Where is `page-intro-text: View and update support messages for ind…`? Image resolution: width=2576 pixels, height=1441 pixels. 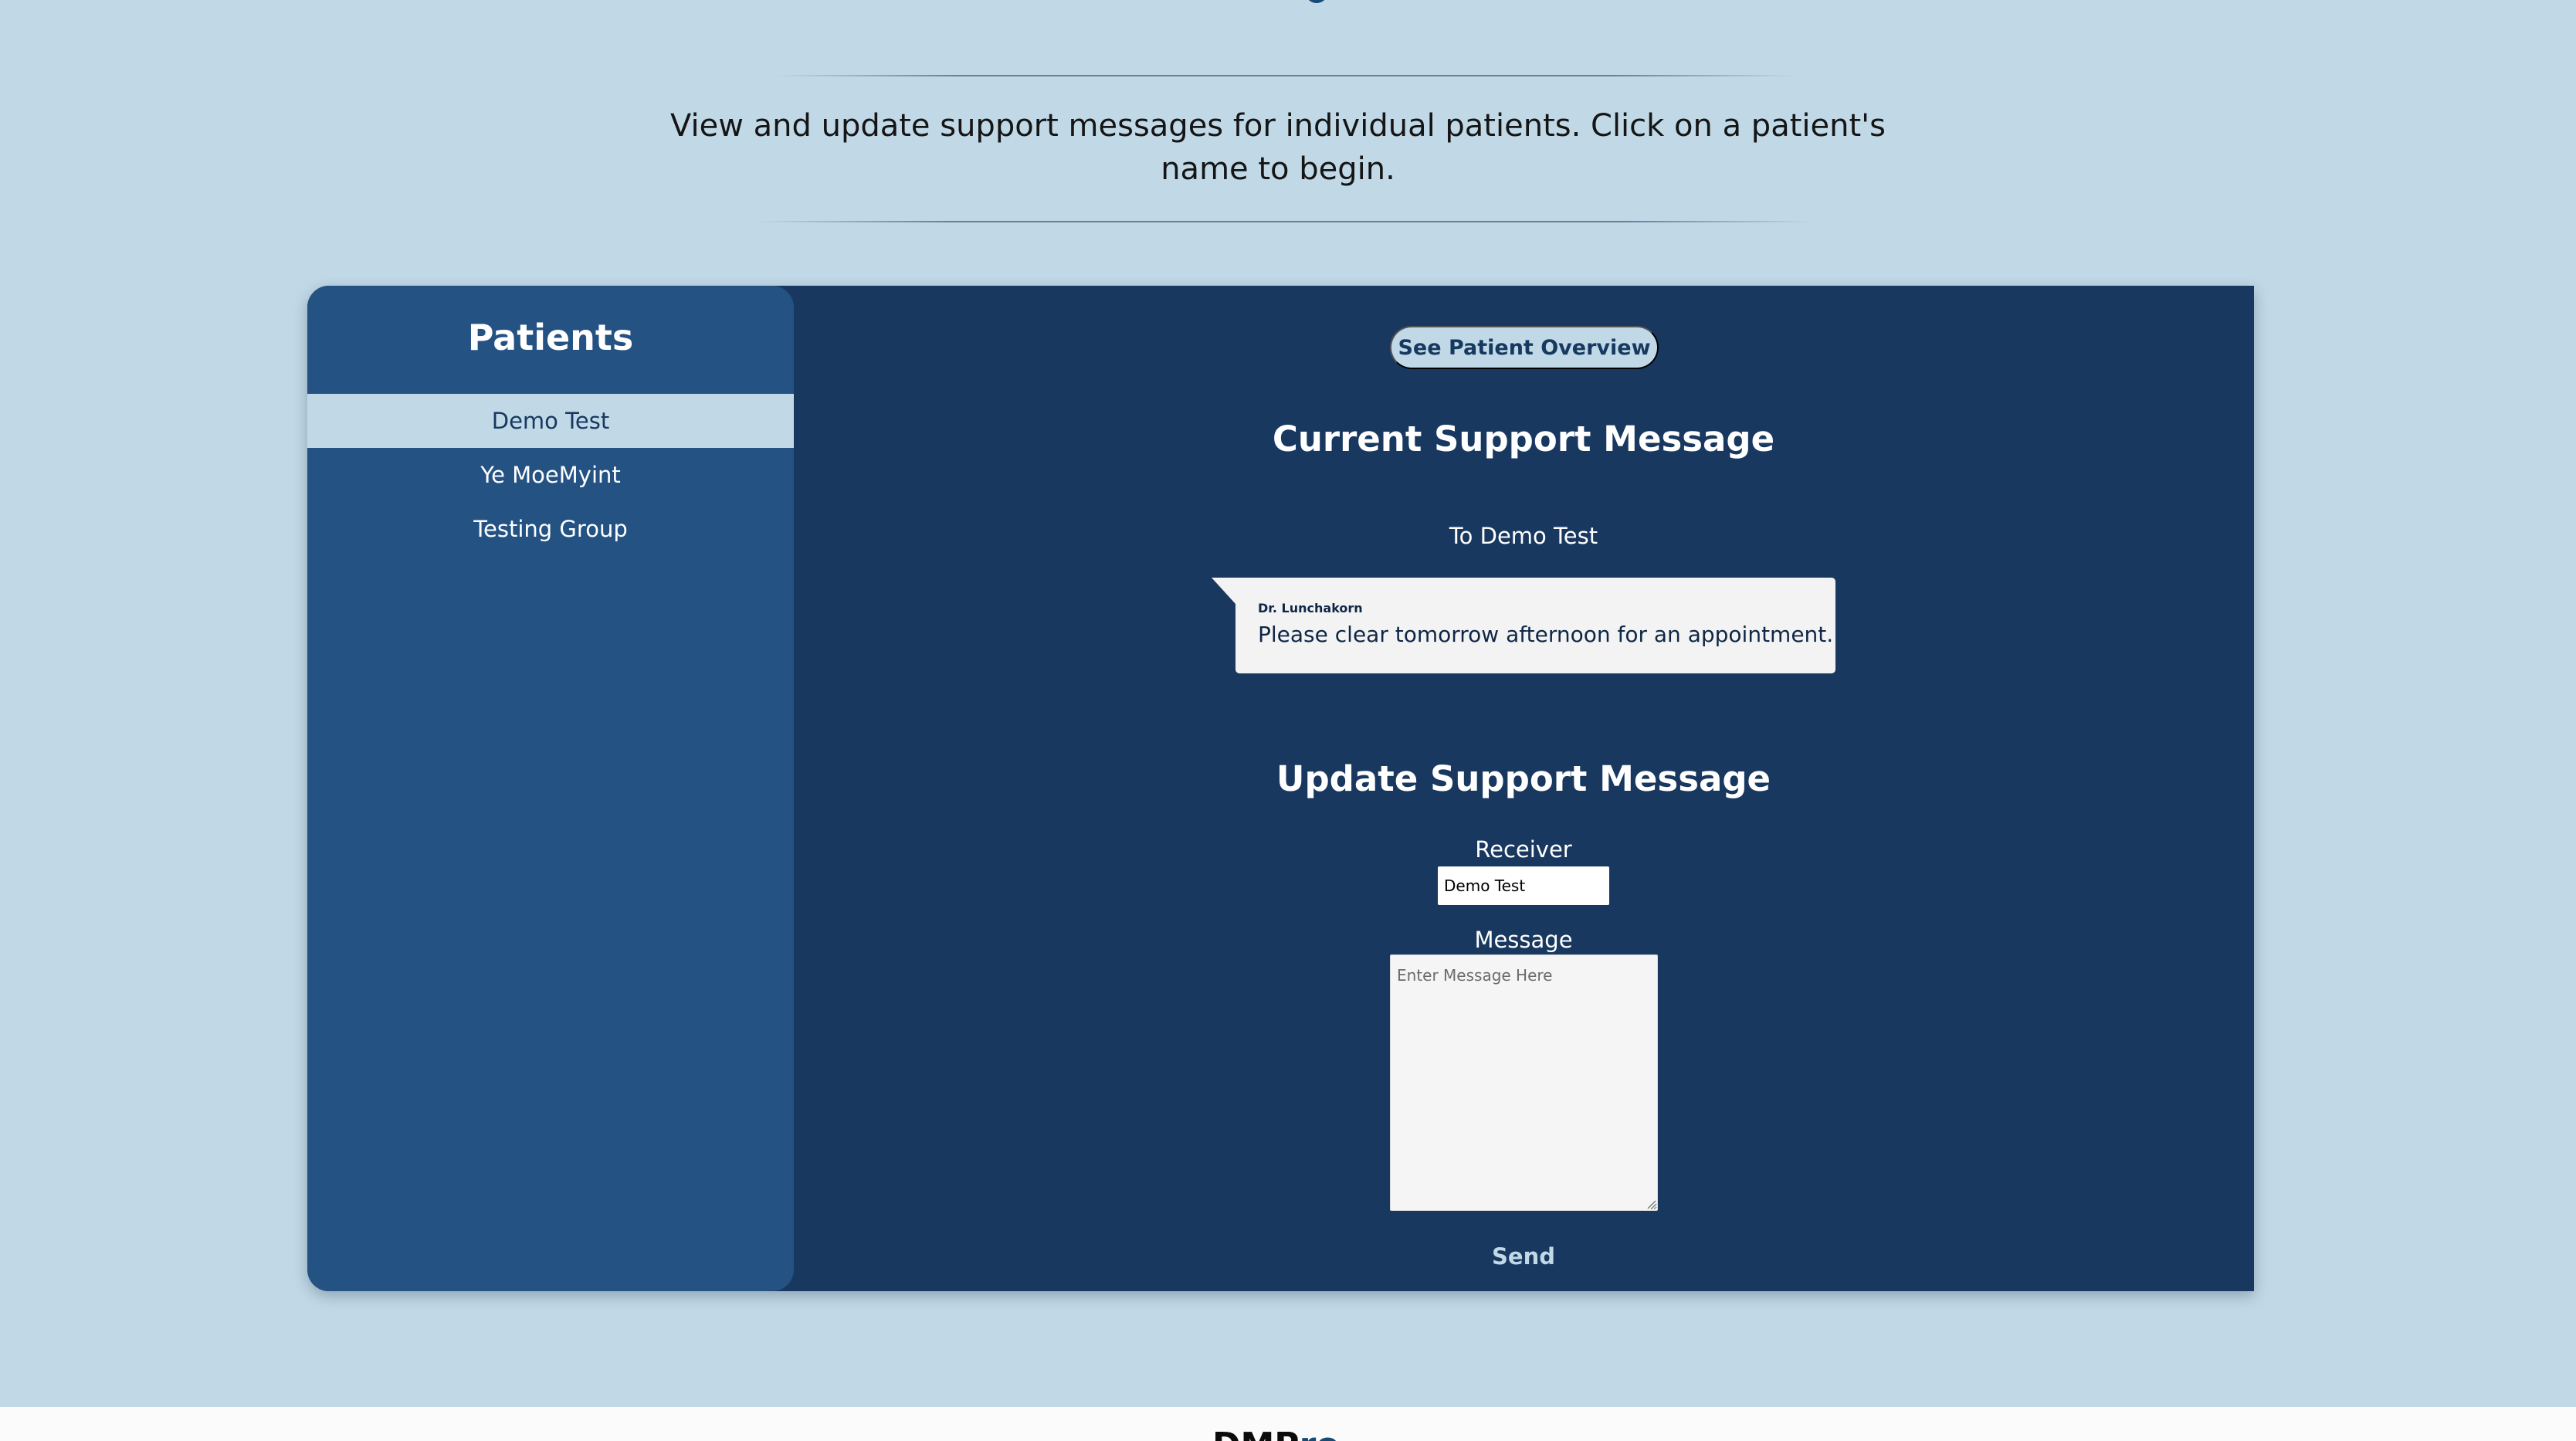 page-intro-text: View and update support messages for ind… is located at coordinates (1277, 147).